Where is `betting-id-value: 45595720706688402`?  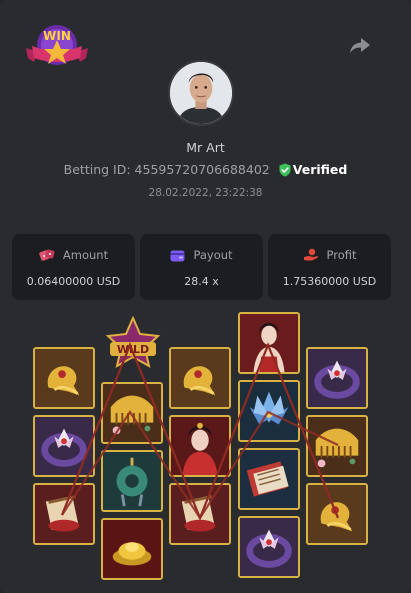
betting-id-value: 45595720706688402 is located at coordinates (202, 169).